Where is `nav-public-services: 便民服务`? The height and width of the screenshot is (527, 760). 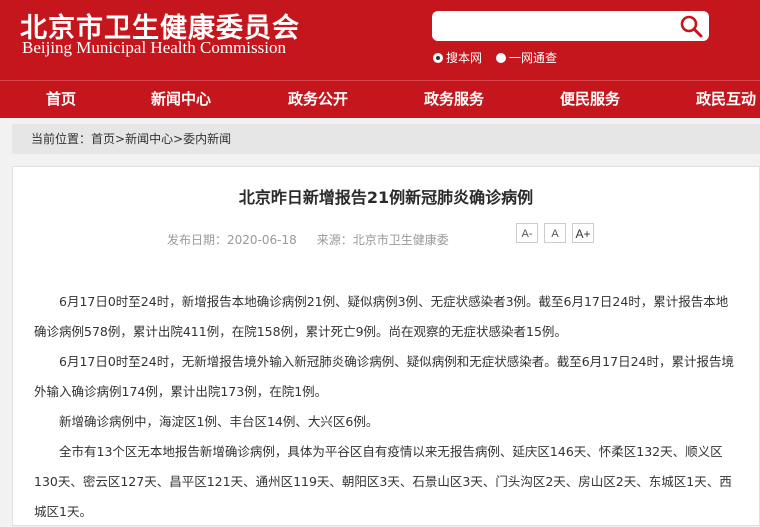
nav-public-services: 便民服务 is located at coordinates (590, 99).